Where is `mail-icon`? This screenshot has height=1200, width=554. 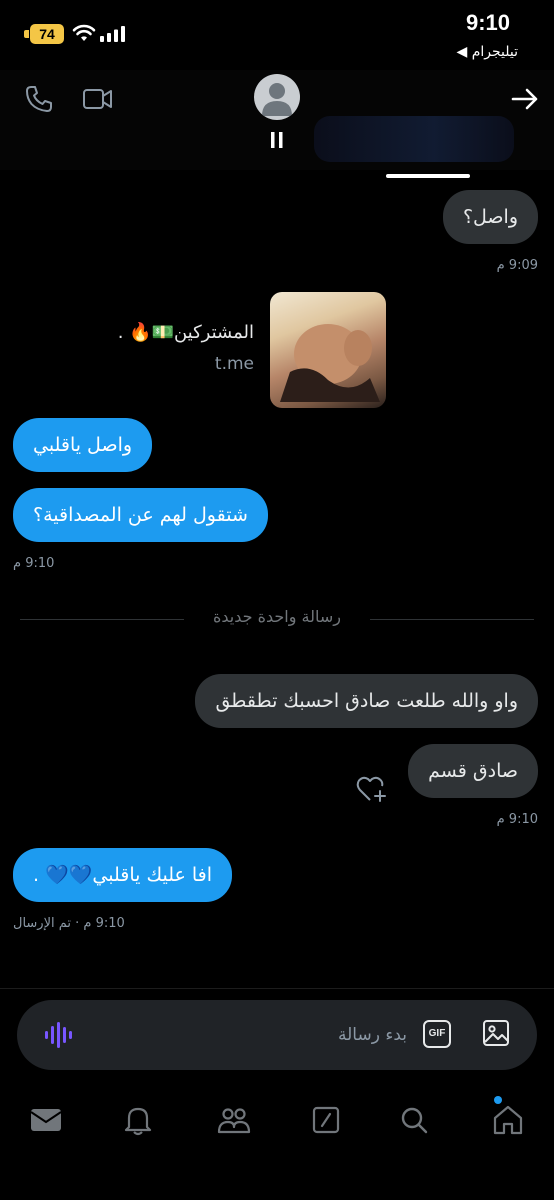
mail-icon is located at coordinates (46, 1120).